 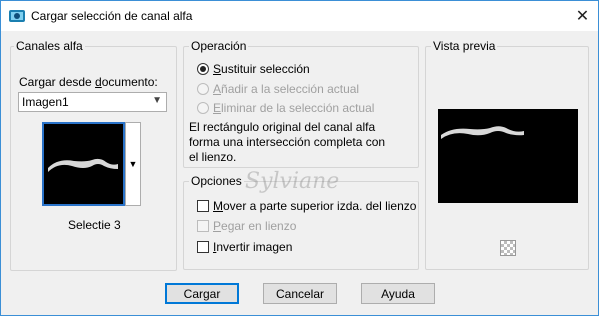 I want to click on thumbnail-dropdown-button: ▼, so click(x=133, y=164).